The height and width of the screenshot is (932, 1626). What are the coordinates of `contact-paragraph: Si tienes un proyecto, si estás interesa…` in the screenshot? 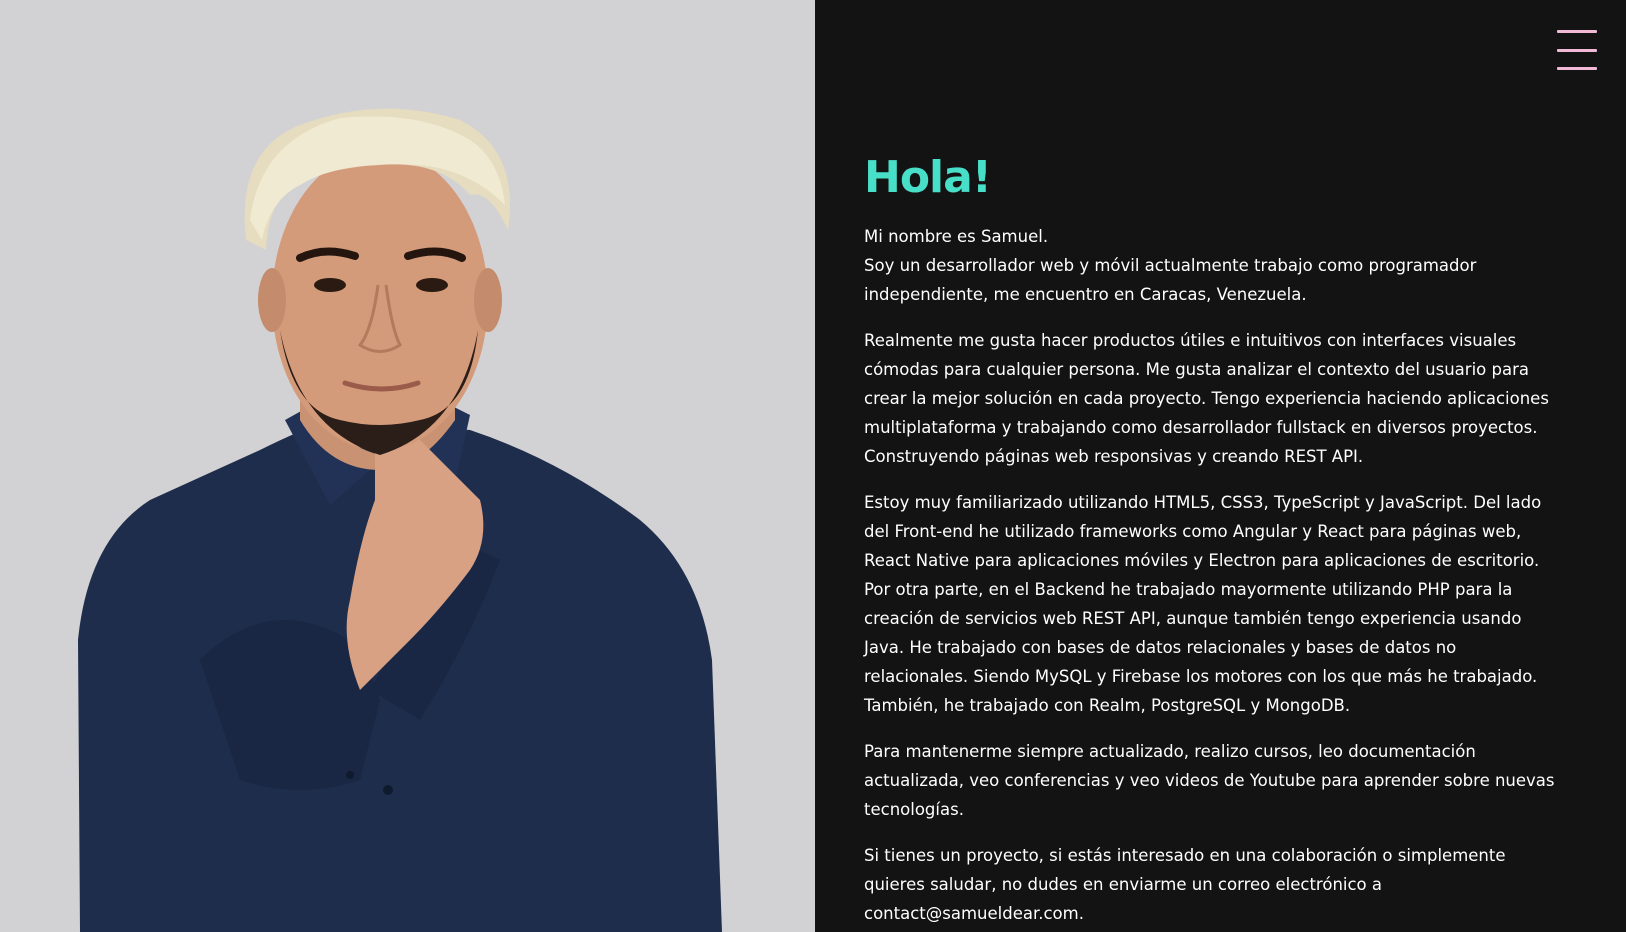 It's located at (1214, 884).